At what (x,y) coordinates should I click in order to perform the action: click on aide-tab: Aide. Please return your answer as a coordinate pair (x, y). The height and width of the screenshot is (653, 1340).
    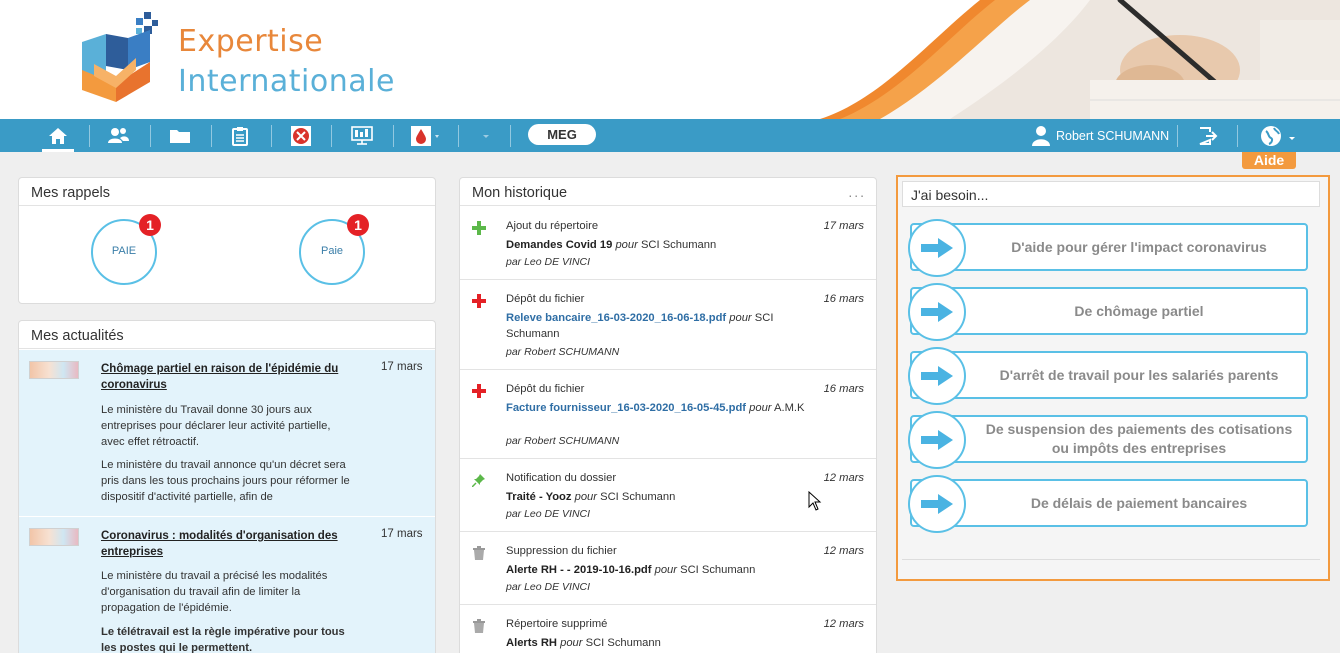
    Looking at the image, I should click on (1269, 160).